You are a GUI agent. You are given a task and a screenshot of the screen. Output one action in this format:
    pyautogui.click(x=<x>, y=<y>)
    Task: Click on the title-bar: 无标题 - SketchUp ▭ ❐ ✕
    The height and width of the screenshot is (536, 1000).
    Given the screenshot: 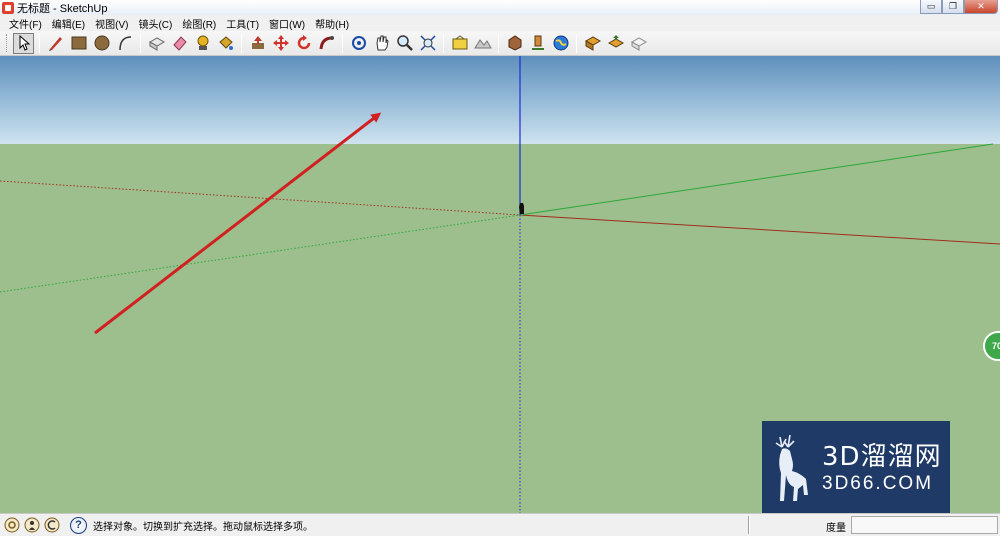 What is the action you would take?
    pyautogui.click(x=500, y=7)
    